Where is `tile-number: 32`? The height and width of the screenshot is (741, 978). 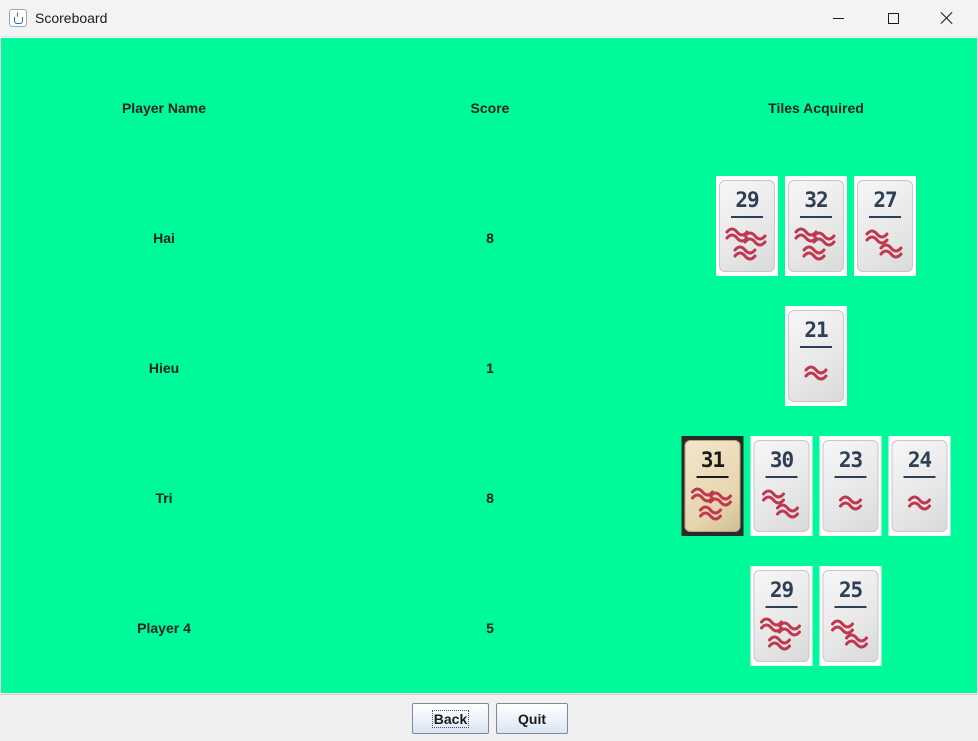 tile-number: 32 is located at coordinates (816, 200).